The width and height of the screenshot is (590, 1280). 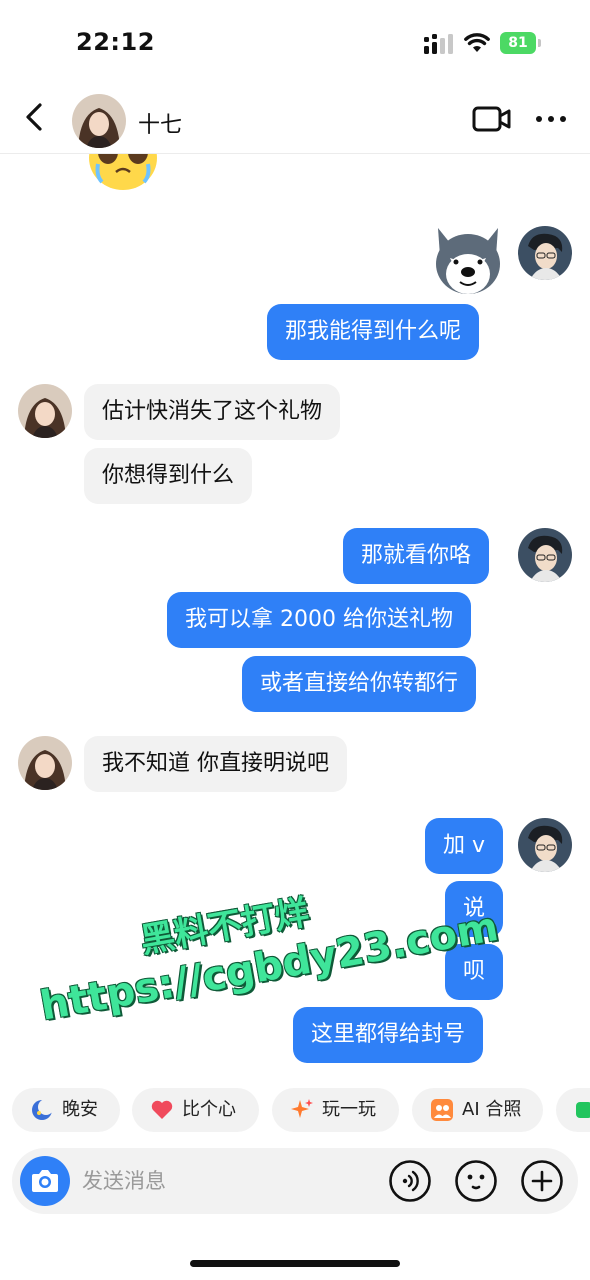 I want to click on camera-icon, so click(x=45, y=1181).